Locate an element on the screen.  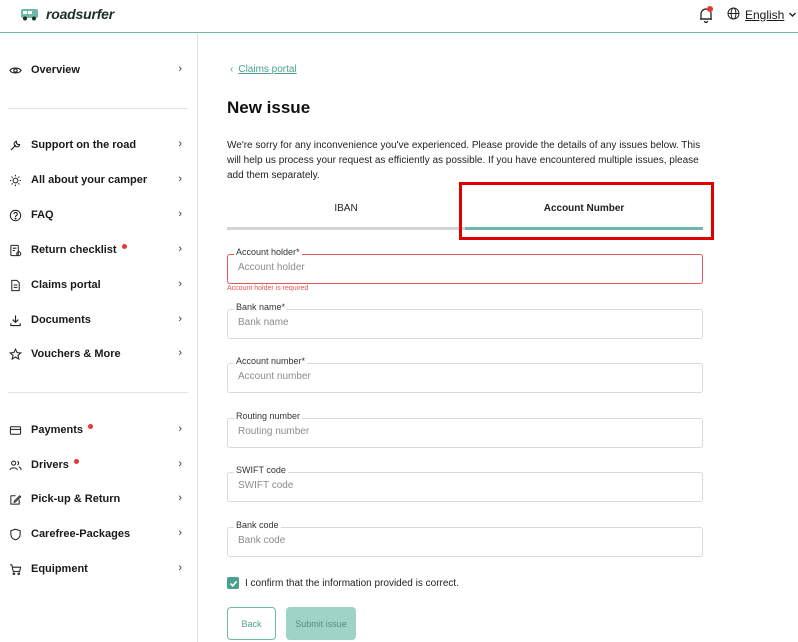
highlight-box is located at coordinates (586, 211).